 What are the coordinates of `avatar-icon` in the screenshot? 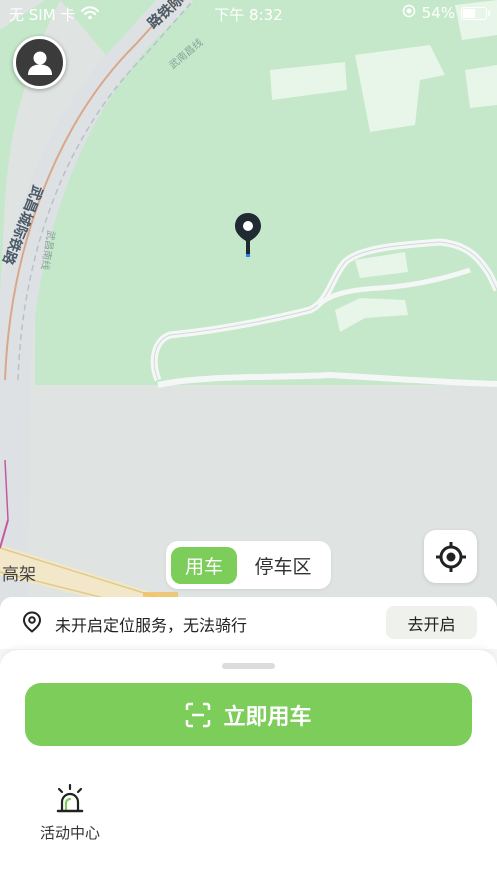 It's located at (39, 63).